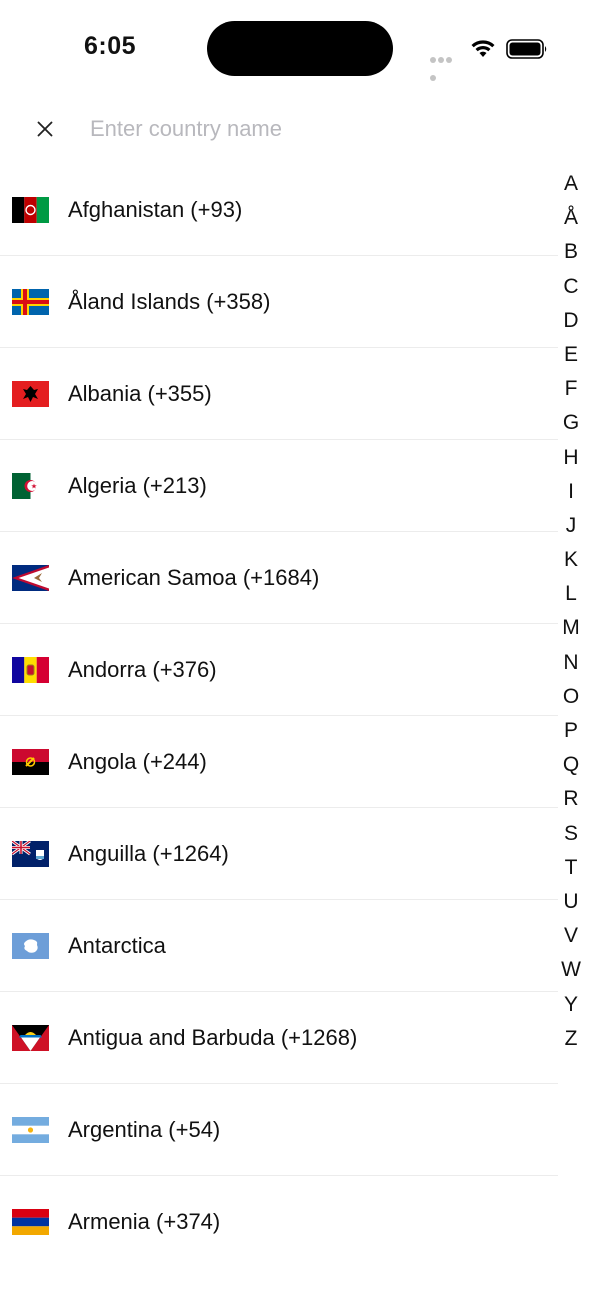 The height and width of the screenshot is (1304, 600). I want to click on country-name: American Samoa (+1684), so click(194, 577).